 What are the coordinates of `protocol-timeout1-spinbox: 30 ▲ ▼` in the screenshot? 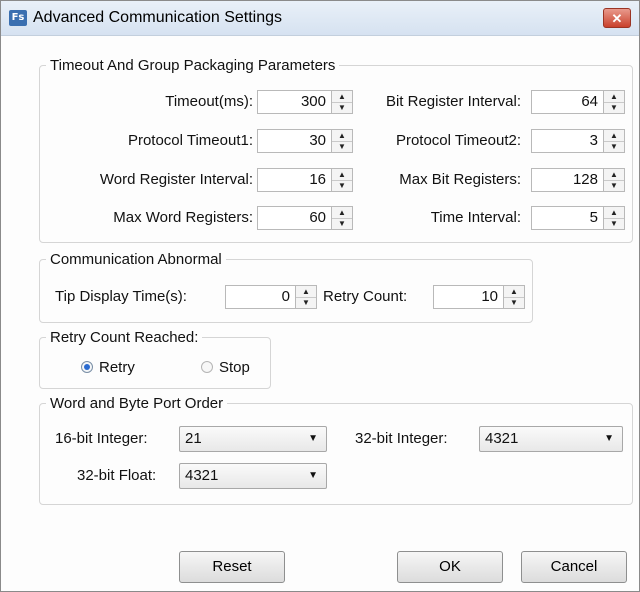 It's located at (305, 141).